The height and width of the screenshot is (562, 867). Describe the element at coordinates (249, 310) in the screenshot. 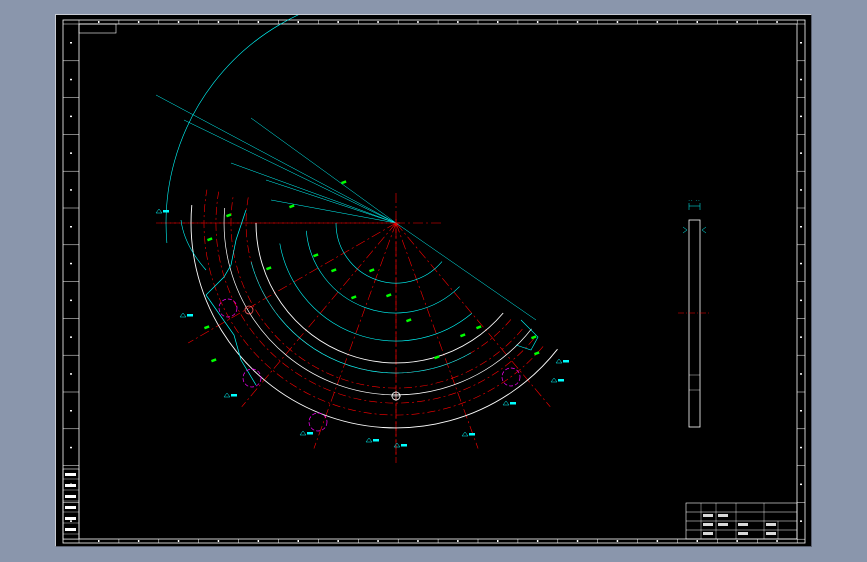

I see `bolt-hole` at that location.